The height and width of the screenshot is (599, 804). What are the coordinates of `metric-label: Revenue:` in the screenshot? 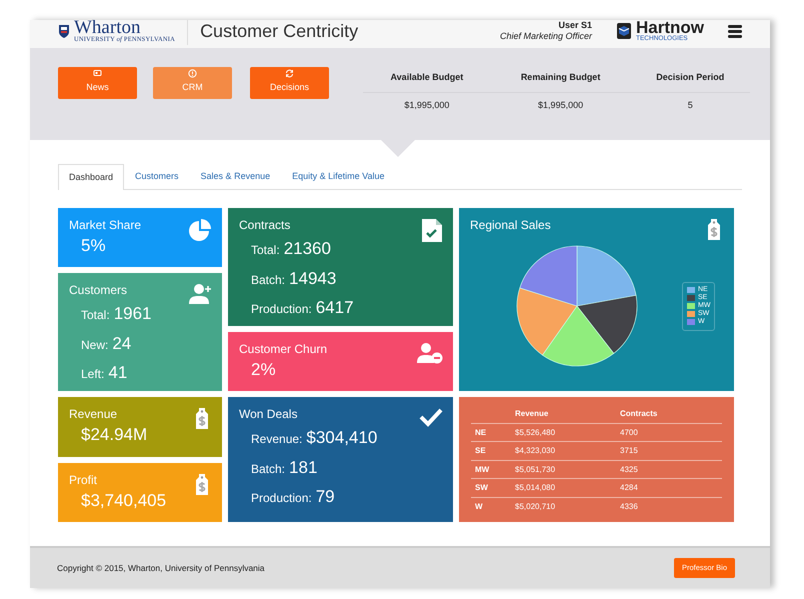 It's located at (276, 439).